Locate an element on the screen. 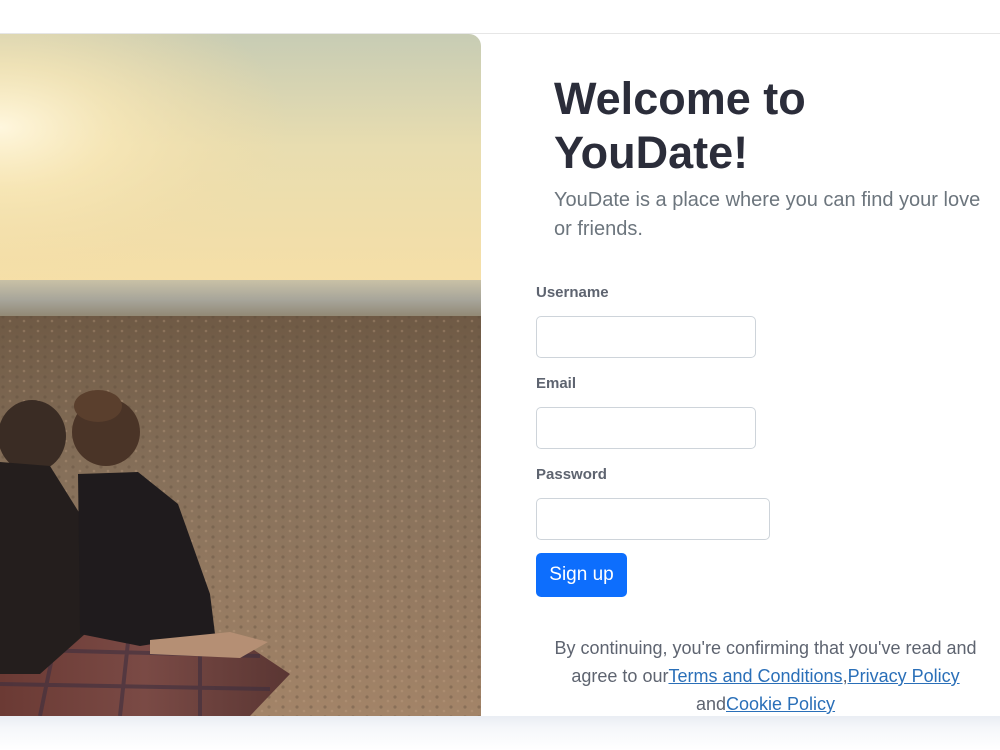  privacy-policy-link: Privacy Policy is located at coordinates (904, 676).